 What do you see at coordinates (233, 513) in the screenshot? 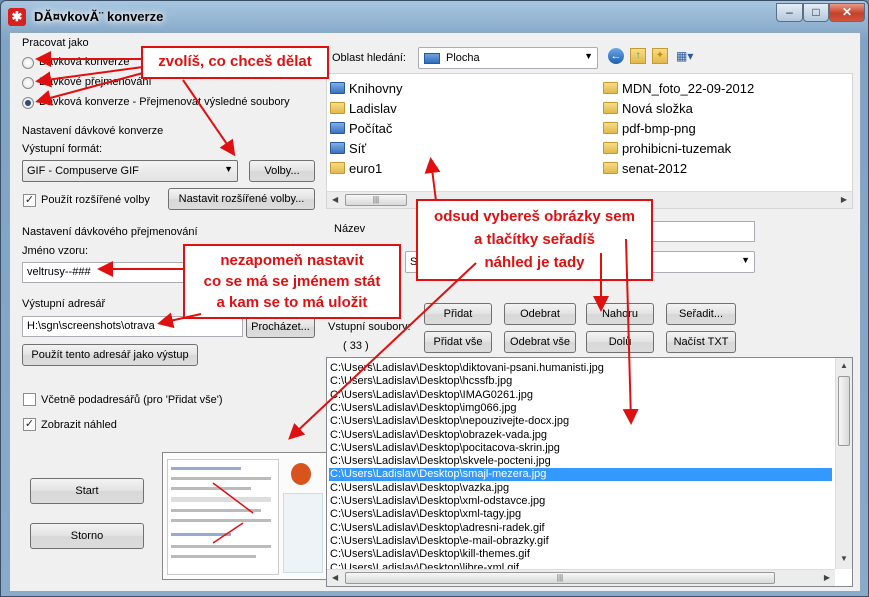
I see `preview-arrows` at bounding box center [233, 513].